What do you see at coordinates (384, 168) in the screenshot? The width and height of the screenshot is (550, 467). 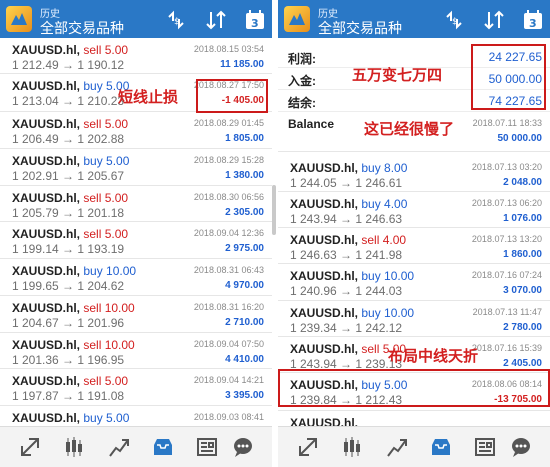 I see `trade-side: buy 8.00` at bounding box center [384, 168].